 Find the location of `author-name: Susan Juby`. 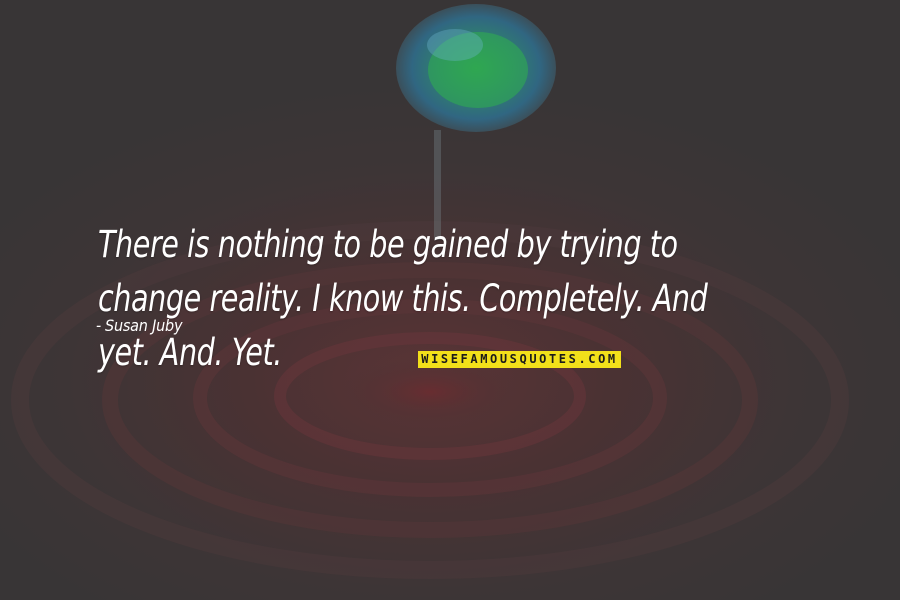

author-name: Susan Juby is located at coordinates (144, 325).